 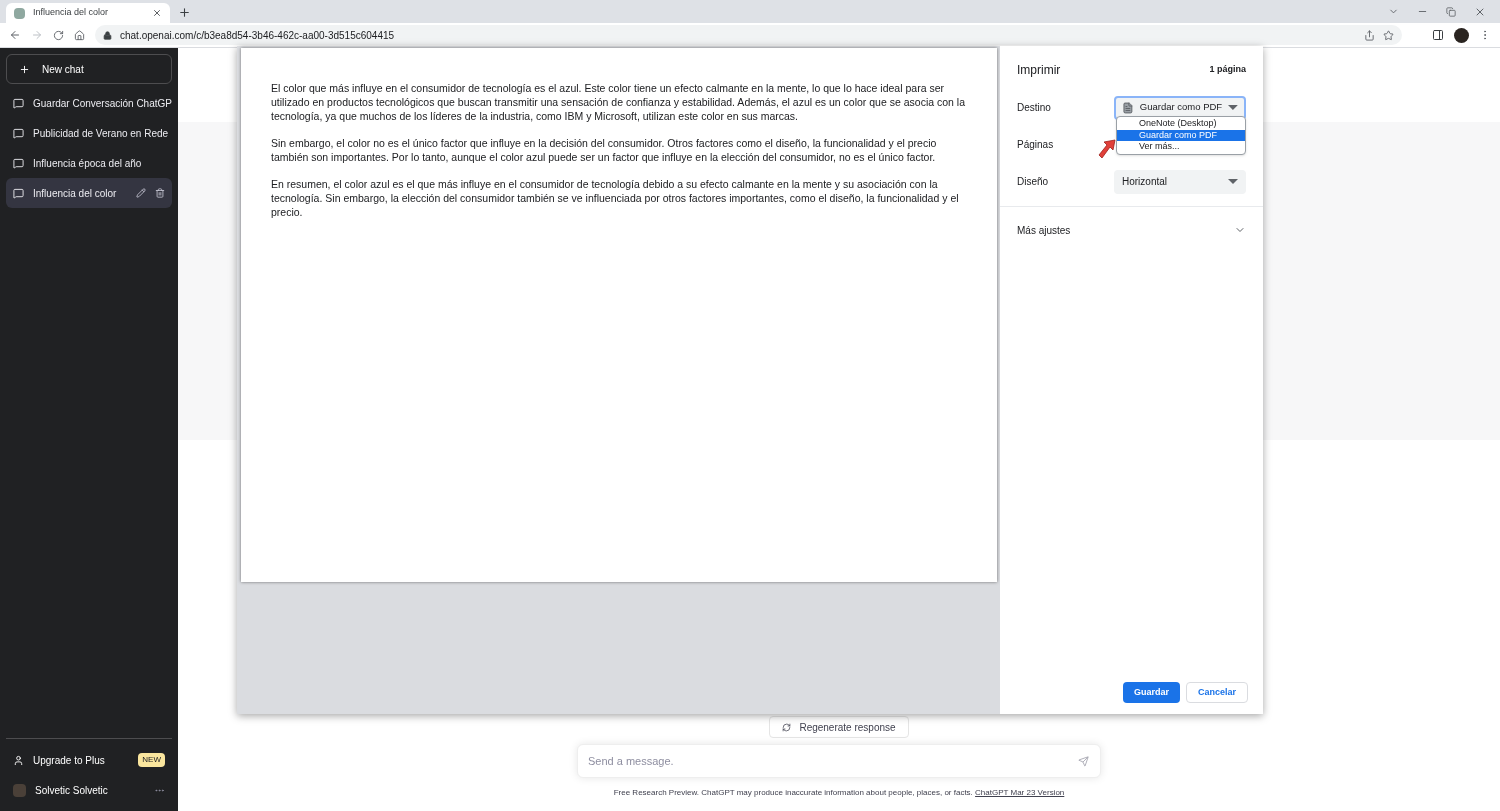 I want to click on setting-label: Páginas, so click(x=1035, y=145).